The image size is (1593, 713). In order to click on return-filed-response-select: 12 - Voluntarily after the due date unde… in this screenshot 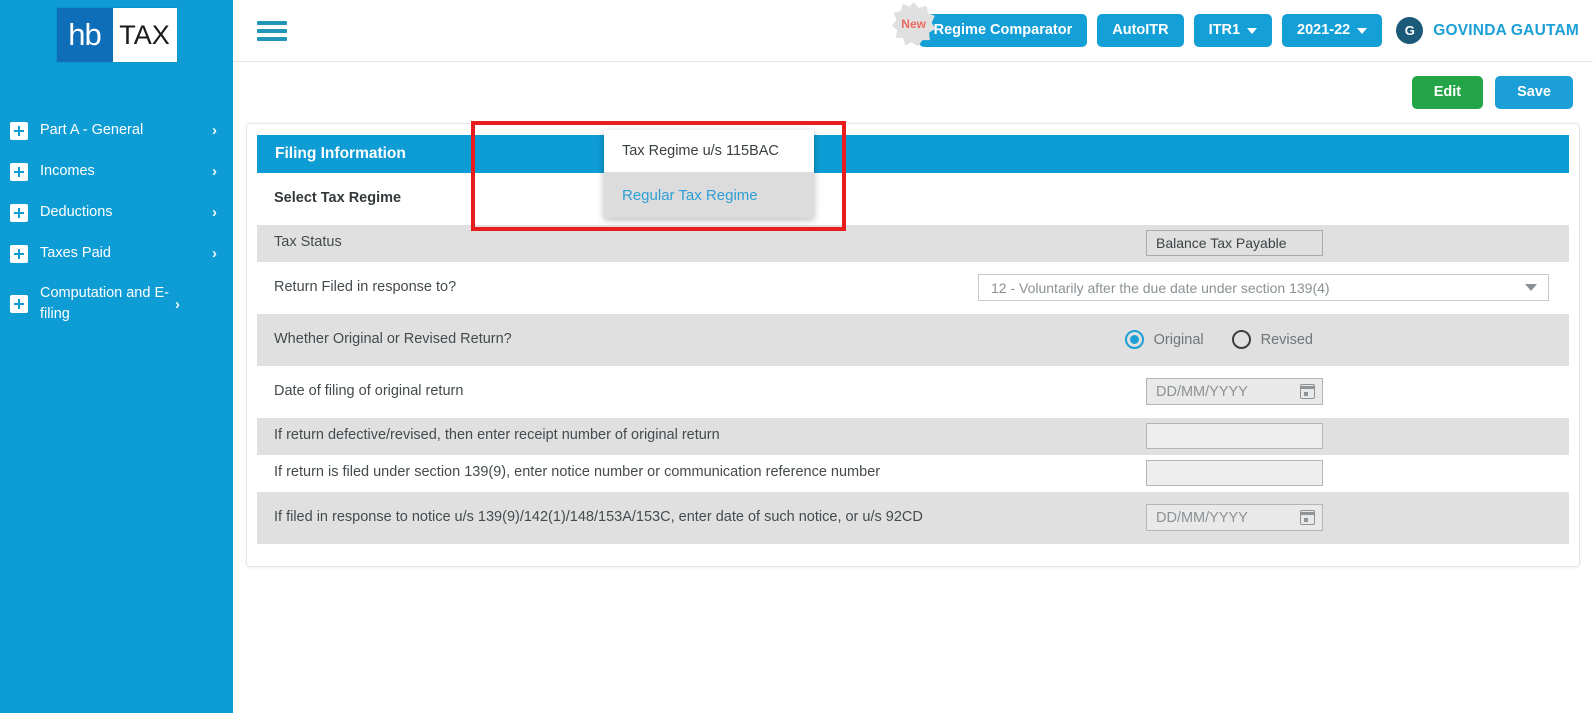, I will do `click(1263, 287)`.